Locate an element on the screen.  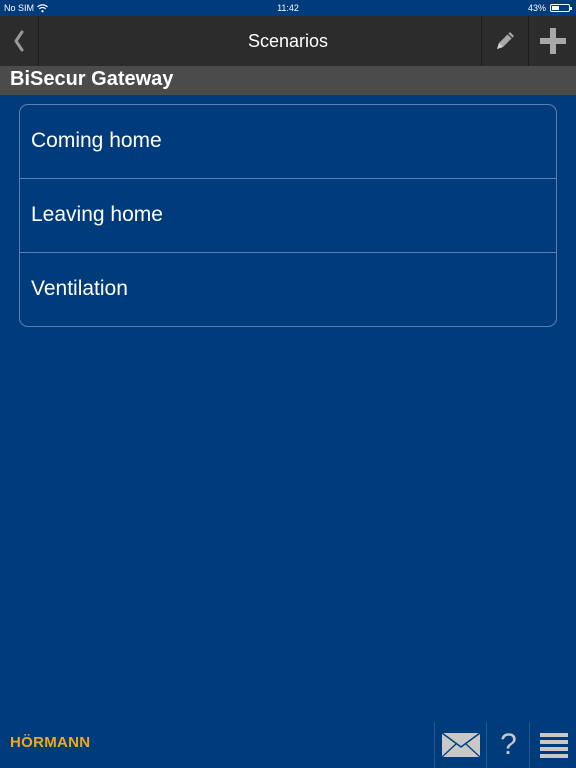
add-scenario-button is located at coordinates (552, 41).